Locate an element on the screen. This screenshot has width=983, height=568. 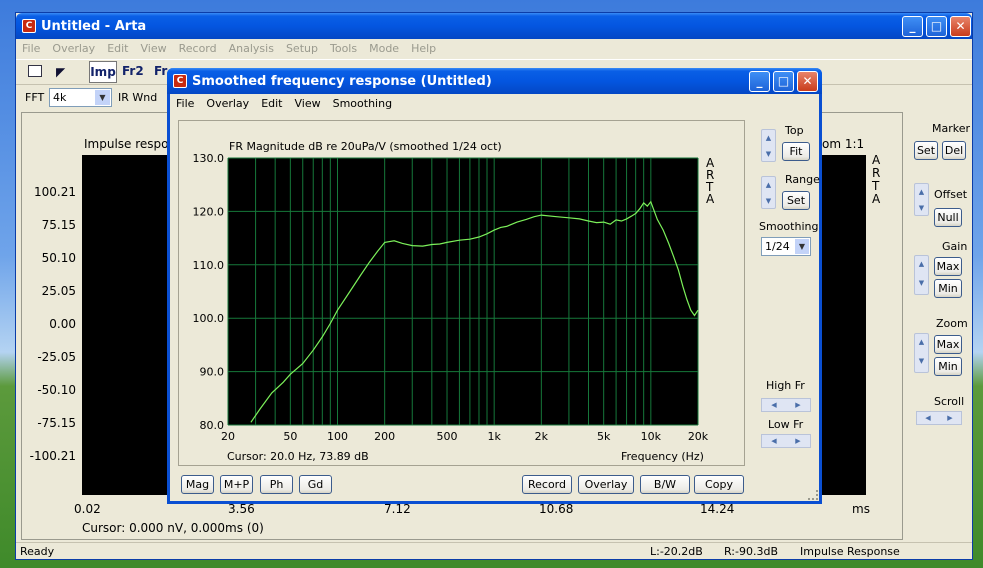
y-tick-label: 120.0 is located at coordinates (209, 211).